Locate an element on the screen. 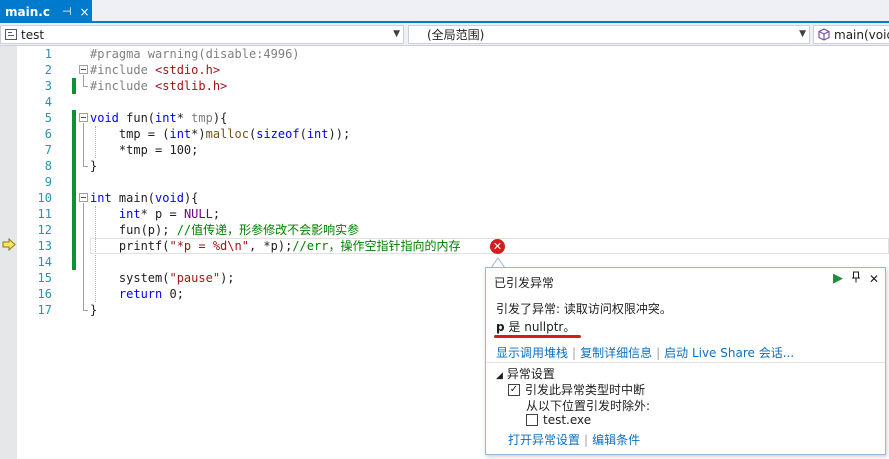 The width and height of the screenshot is (889, 459). open-exception-settings-link: 打开异常设置 is located at coordinates (544, 440).